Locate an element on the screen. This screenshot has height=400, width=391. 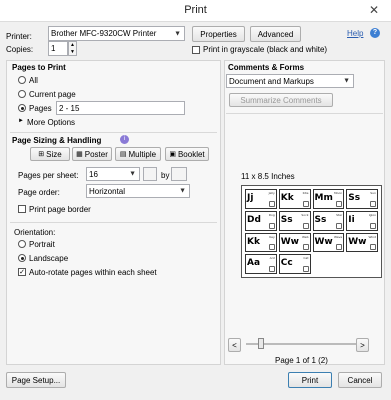
thumbnail-word: Dog is located at coordinates (271, 214).